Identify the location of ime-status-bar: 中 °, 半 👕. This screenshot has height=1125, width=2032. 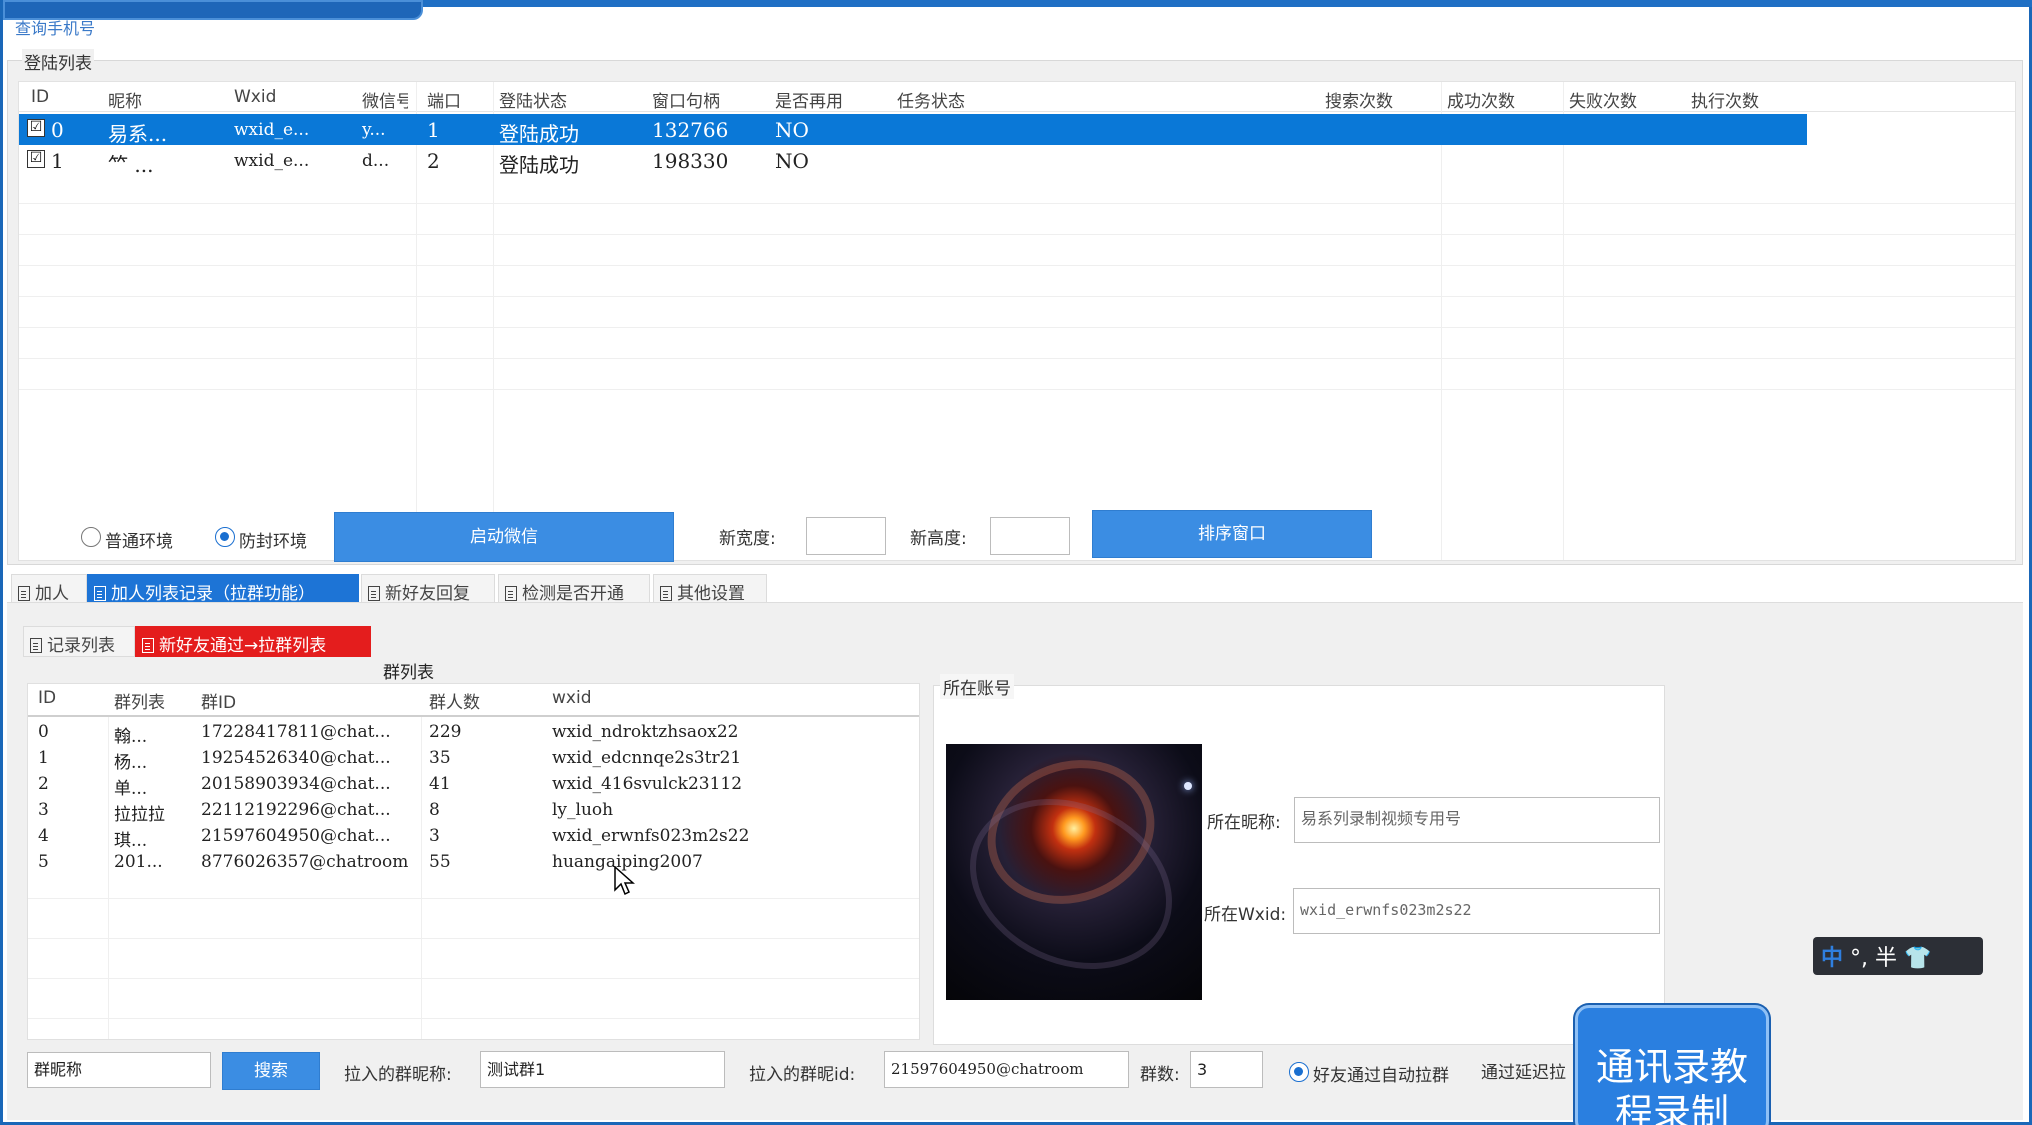
(1898, 956).